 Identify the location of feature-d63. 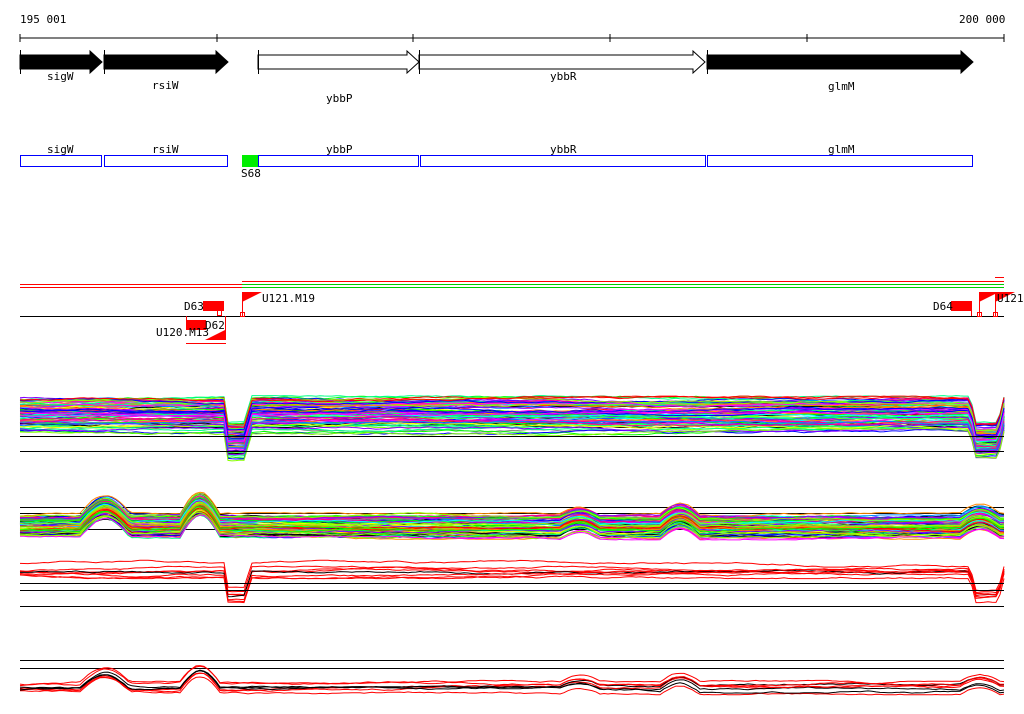
(213, 306).